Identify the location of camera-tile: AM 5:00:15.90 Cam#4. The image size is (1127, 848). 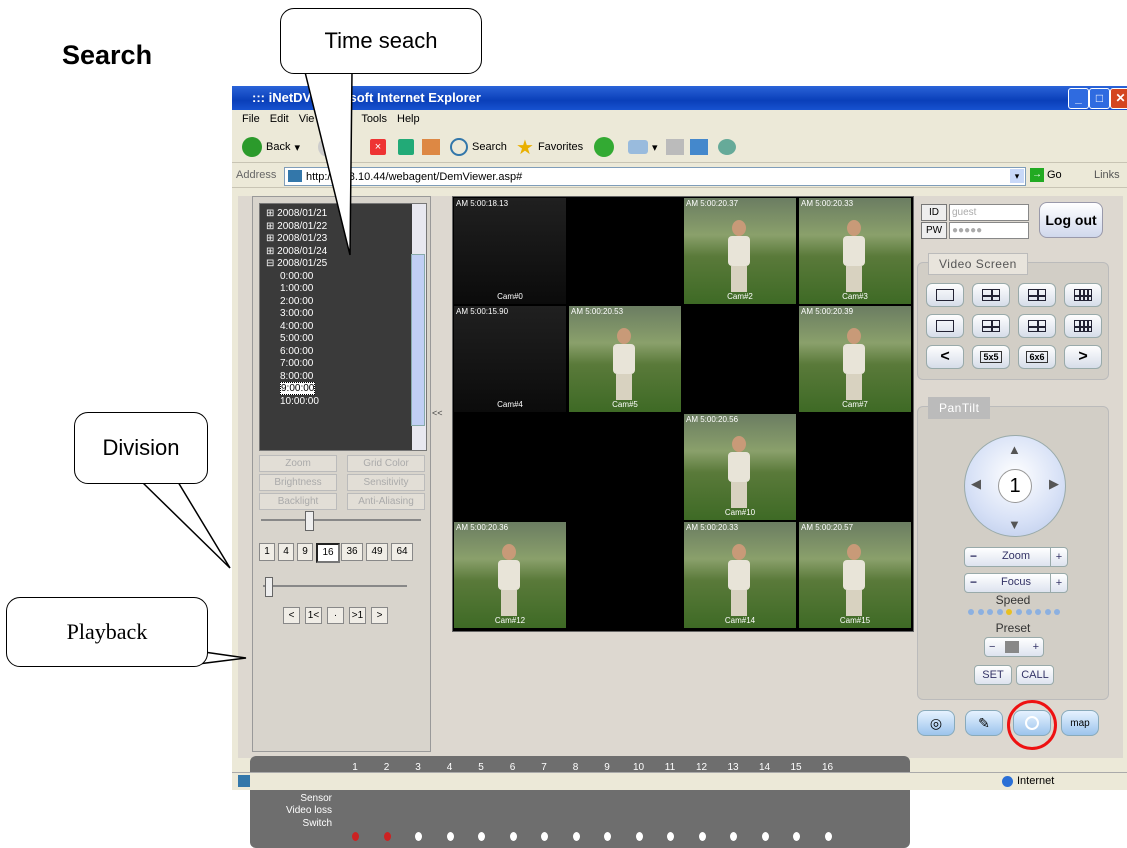
(510, 359).